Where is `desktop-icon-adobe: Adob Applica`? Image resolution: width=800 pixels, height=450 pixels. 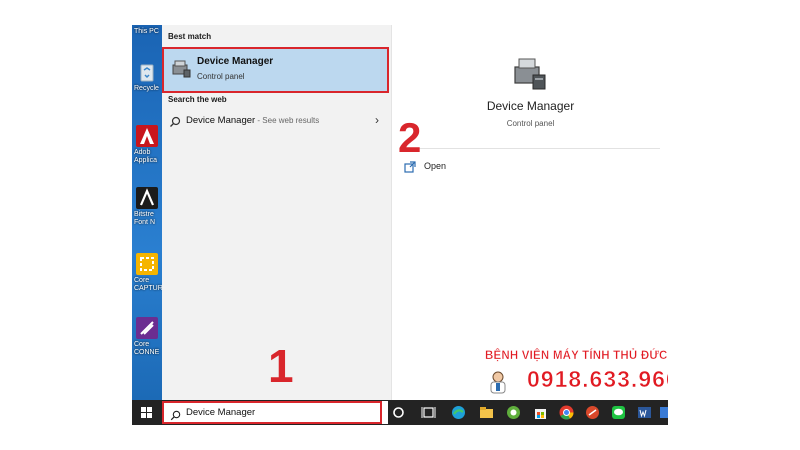 desktop-icon-adobe: Adob Applica is located at coordinates (148, 145).